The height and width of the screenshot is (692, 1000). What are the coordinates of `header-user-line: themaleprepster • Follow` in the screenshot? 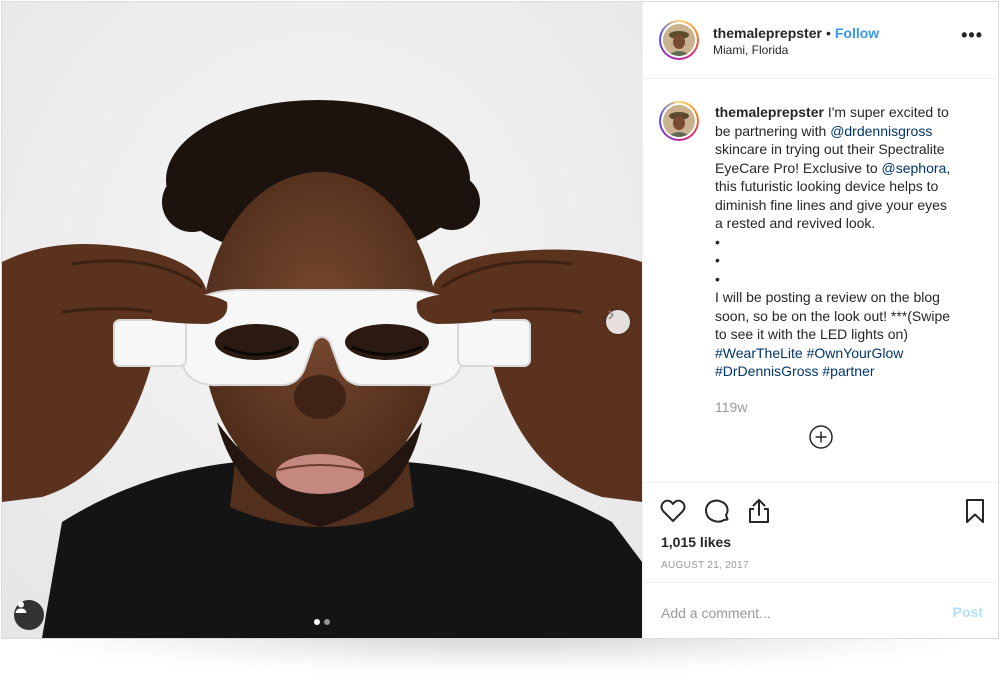 It's located at (796, 33).